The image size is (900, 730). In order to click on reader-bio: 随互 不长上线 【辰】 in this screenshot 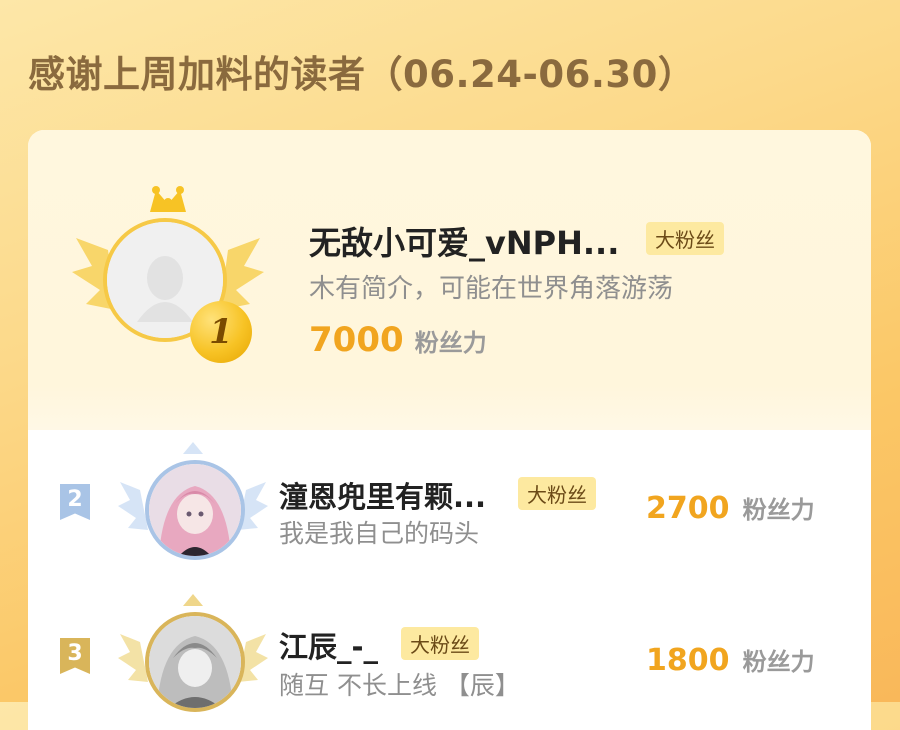, I will do `click(399, 685)`.